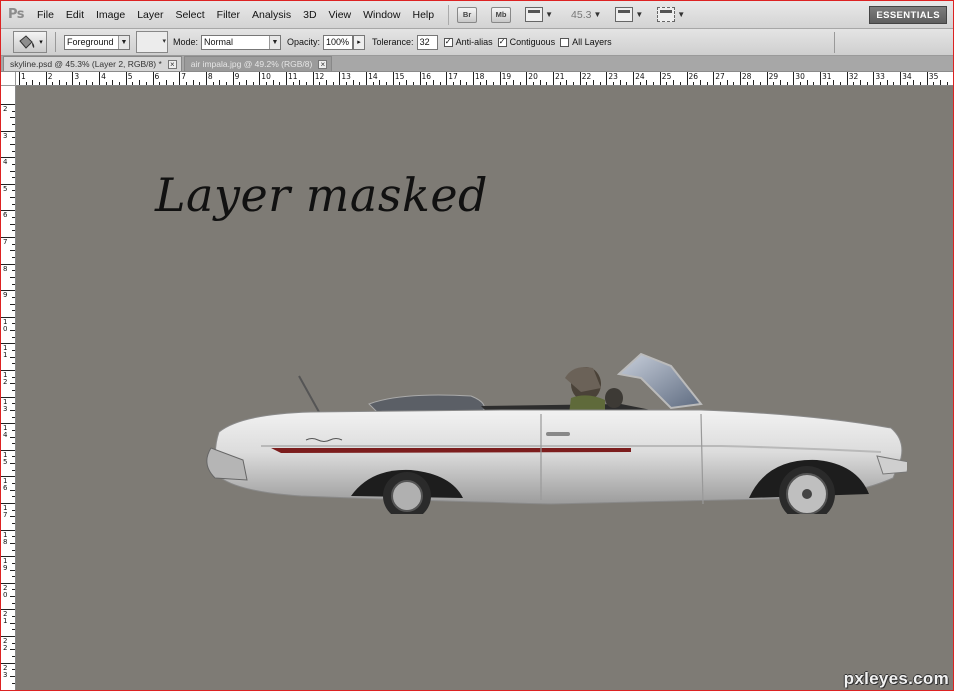 The height and width of the screenshot is (691, 954). What do you see at coordinates (502, 42) in the screenshot?
I see `contiguous-checkbox: ✓` at bounding box center [502, 42].